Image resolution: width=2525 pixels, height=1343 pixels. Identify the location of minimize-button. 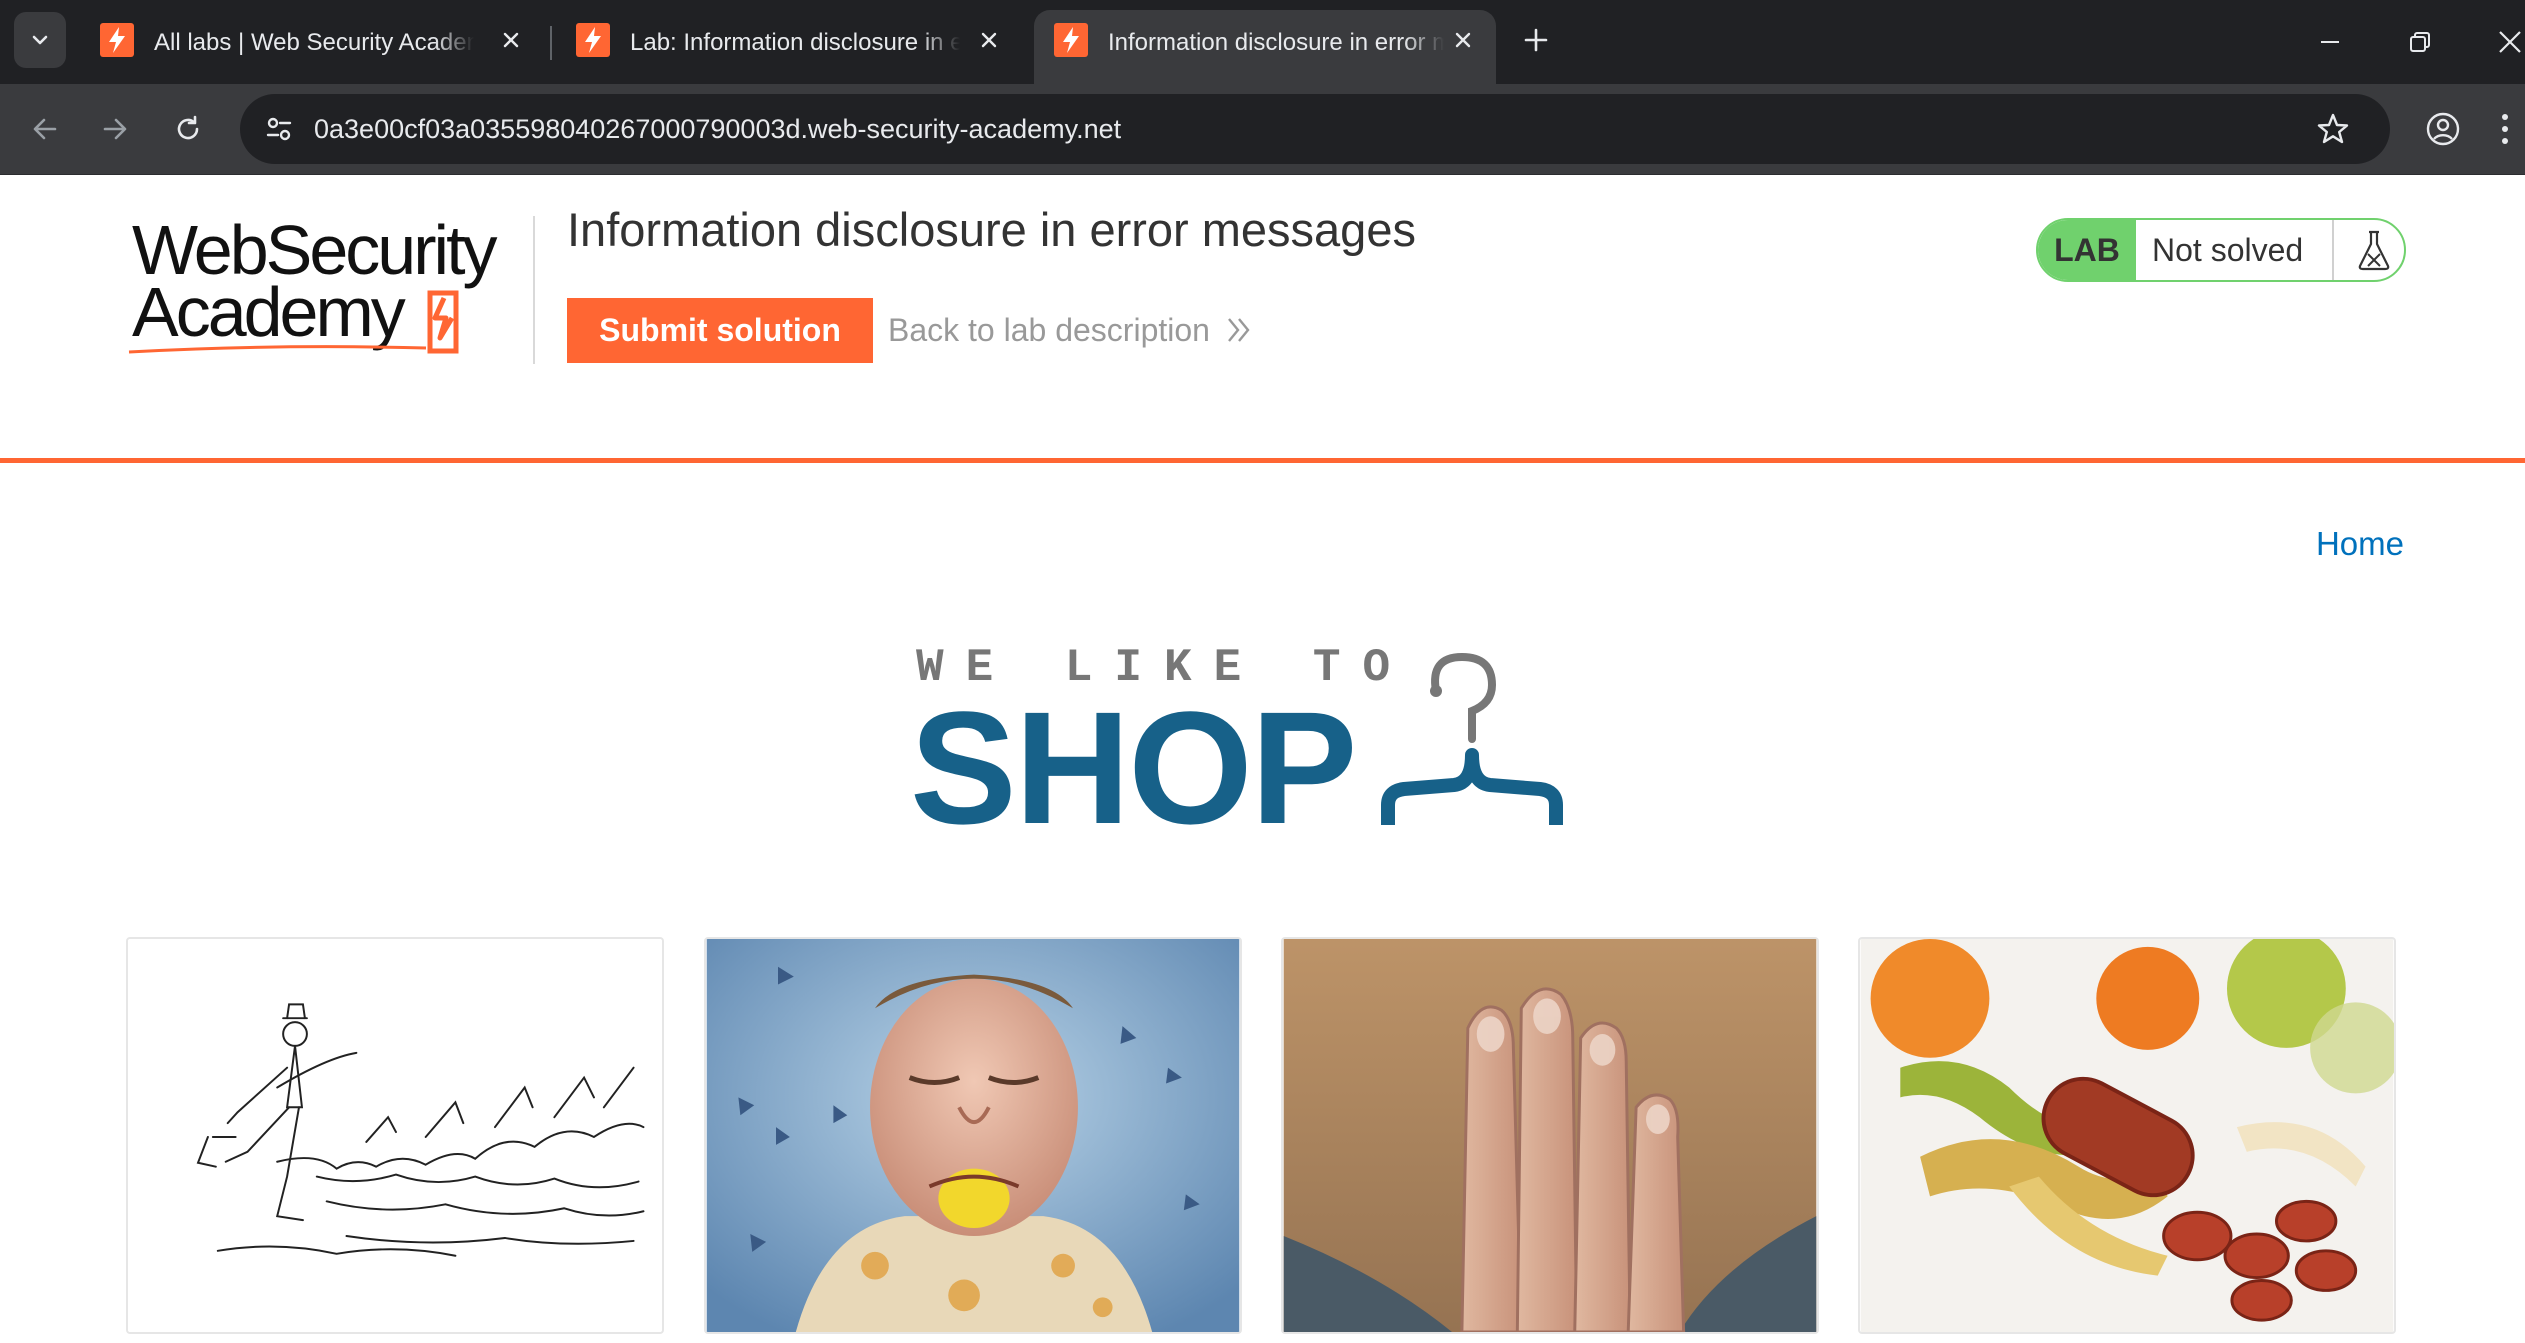
(2330, 42).